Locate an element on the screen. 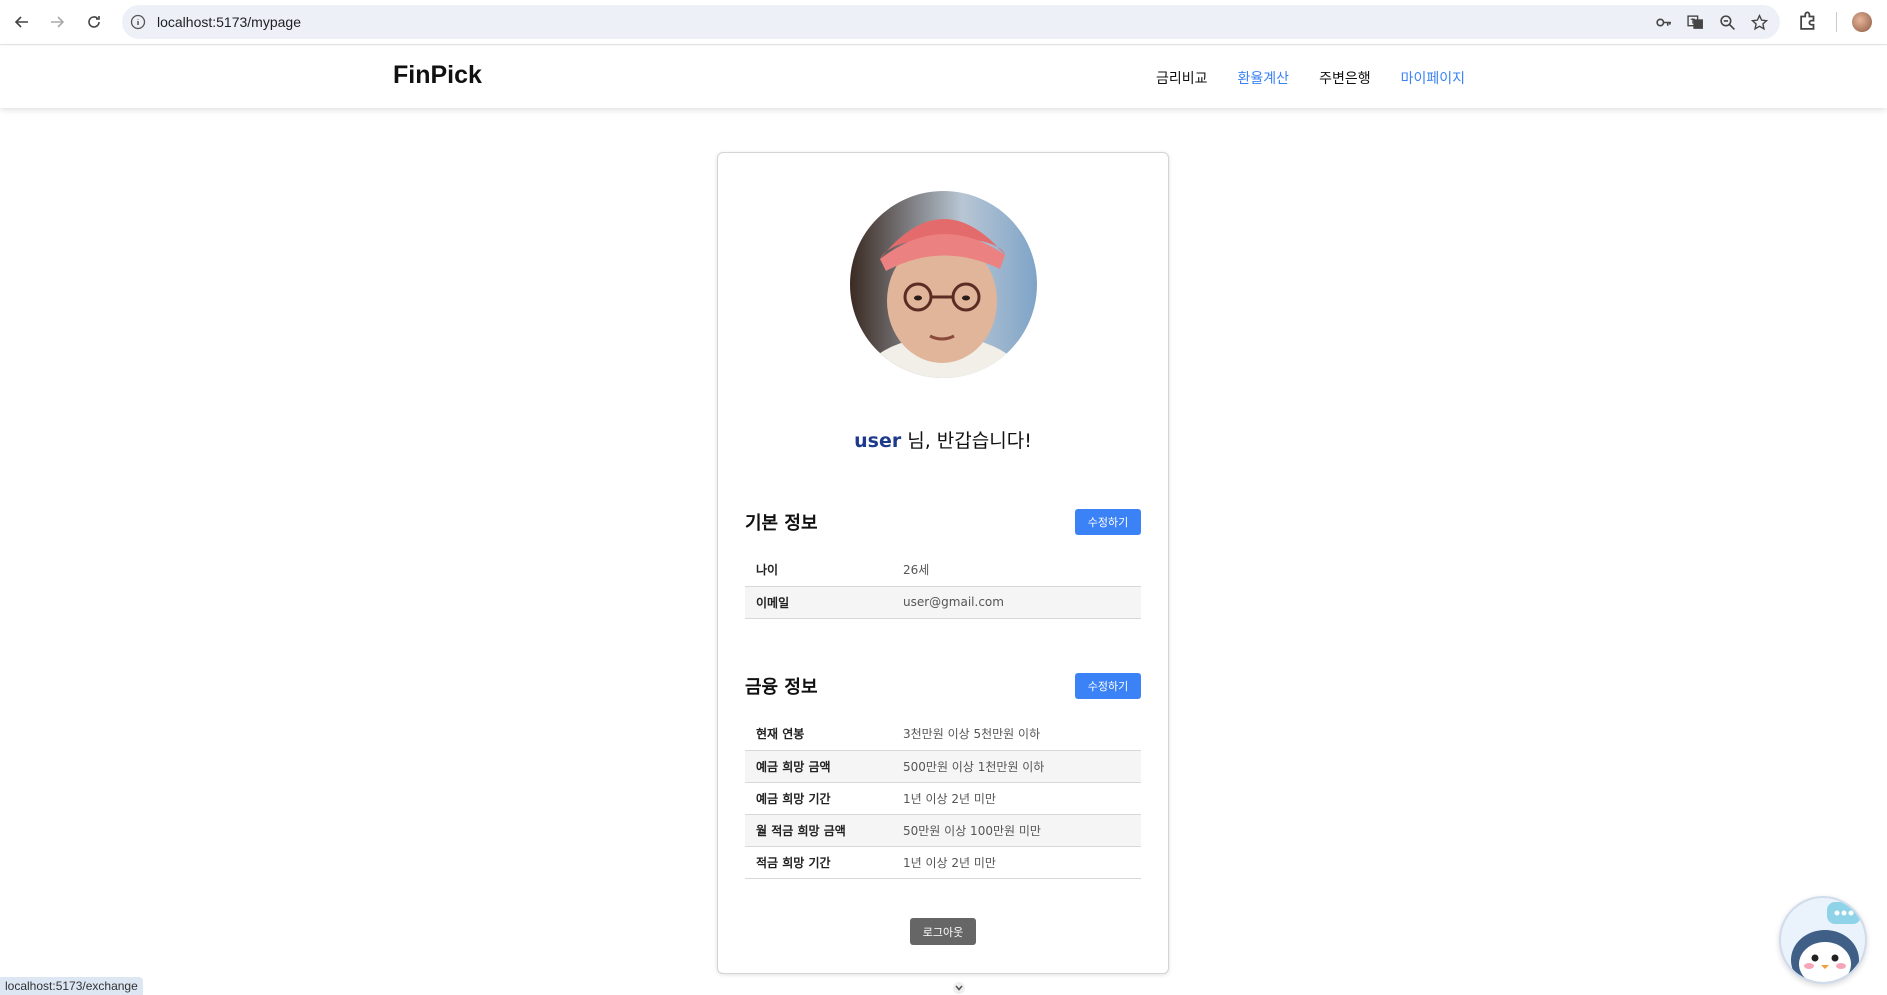  chatbot-button is located at coordinates (1823, 940).